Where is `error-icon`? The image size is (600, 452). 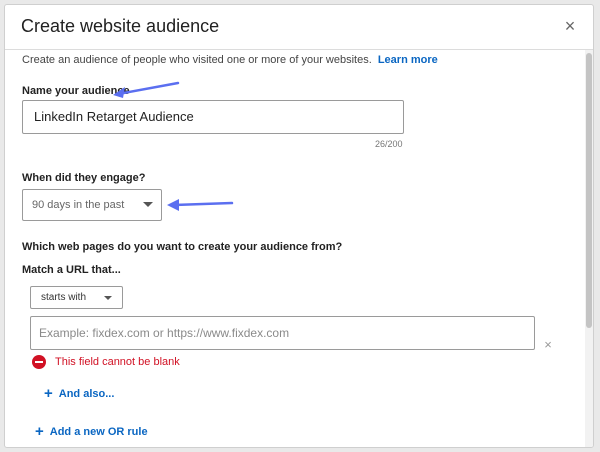 error-icon is located at coordinates (39, 362).